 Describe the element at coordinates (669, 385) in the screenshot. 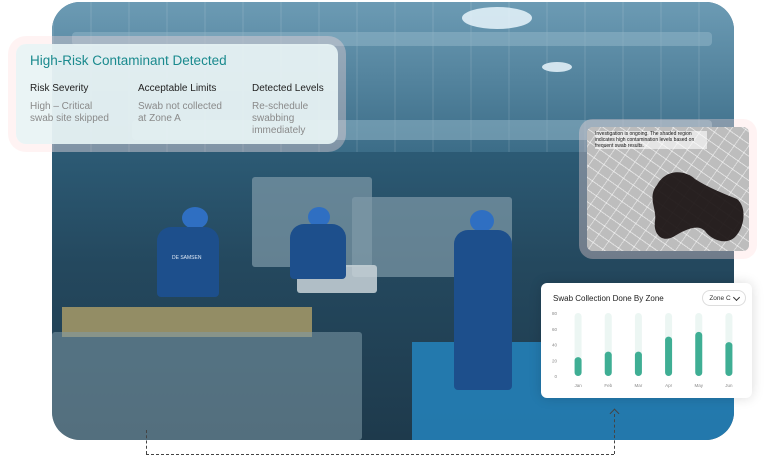

I see `x-tick-label: Apr` at that location.